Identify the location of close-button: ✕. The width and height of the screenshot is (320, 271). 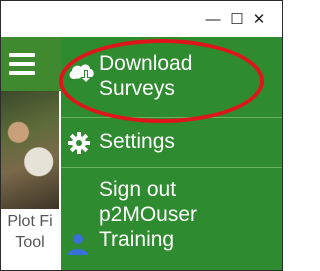
(259, 19).